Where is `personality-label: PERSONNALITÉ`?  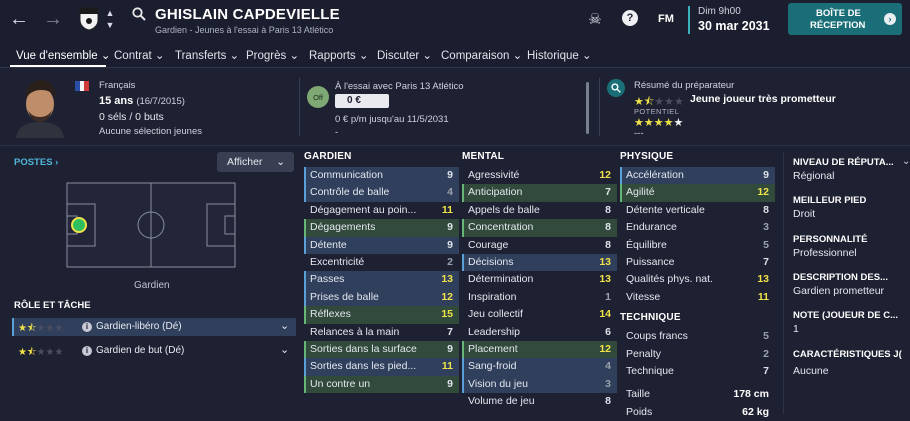 personality-label: PERSONNALITÉ is located at coordinates (830, 239).